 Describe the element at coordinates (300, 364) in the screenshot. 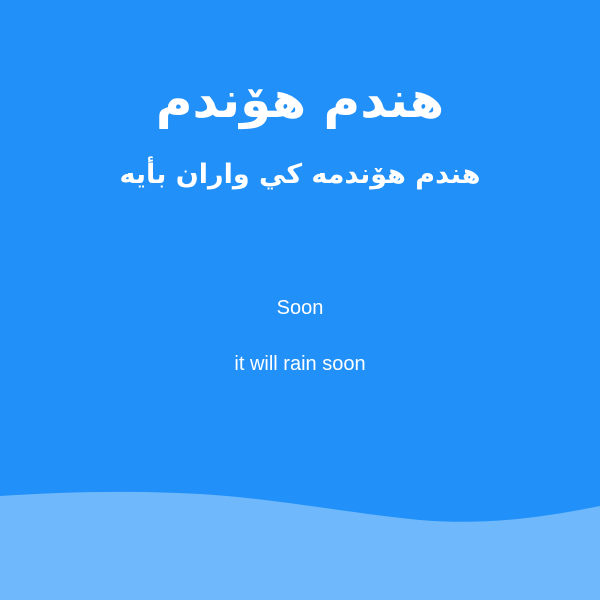

I see `subtitle-english: it will rain soon` at that location.